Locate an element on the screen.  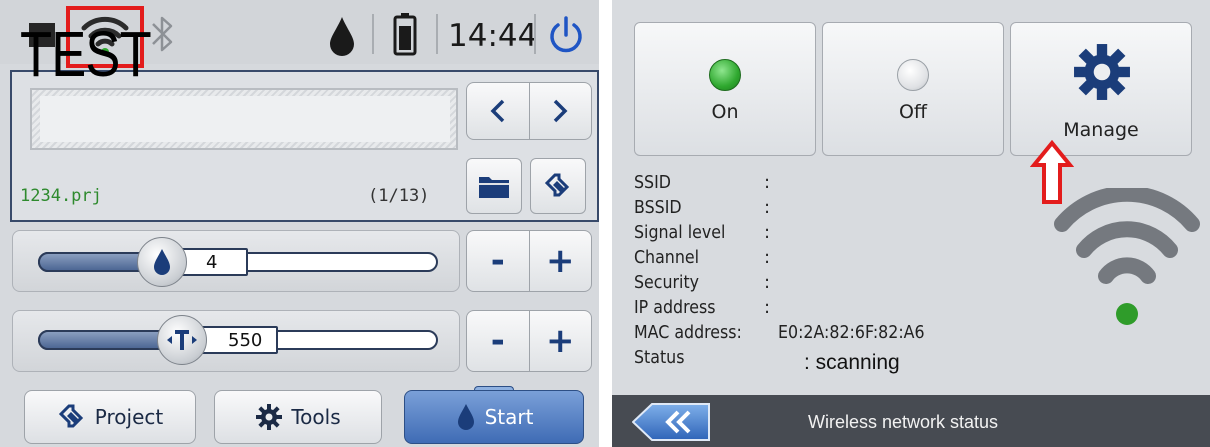
wifi-manage-button: Manage is located at coordinates (1101, 89).